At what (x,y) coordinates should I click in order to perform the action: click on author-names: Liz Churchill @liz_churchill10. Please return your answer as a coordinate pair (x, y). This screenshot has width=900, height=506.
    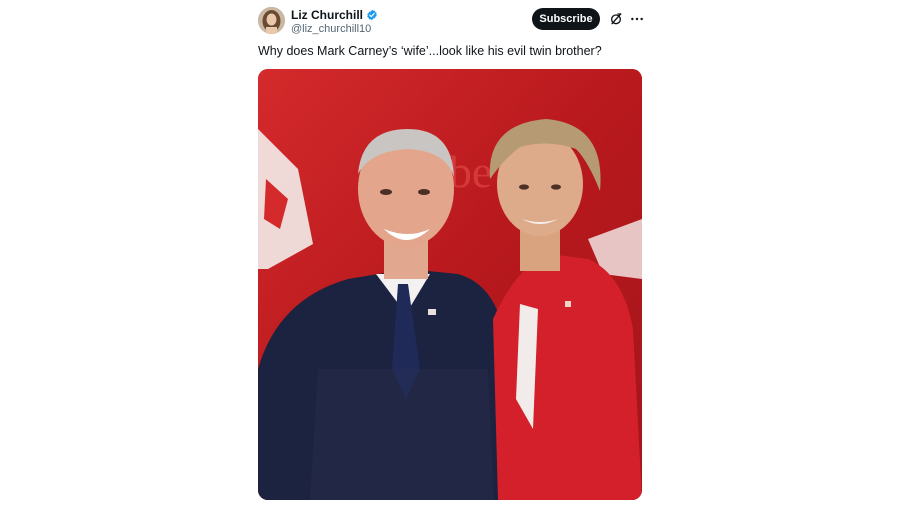
    Looking at the image, I should click on (334, 21).